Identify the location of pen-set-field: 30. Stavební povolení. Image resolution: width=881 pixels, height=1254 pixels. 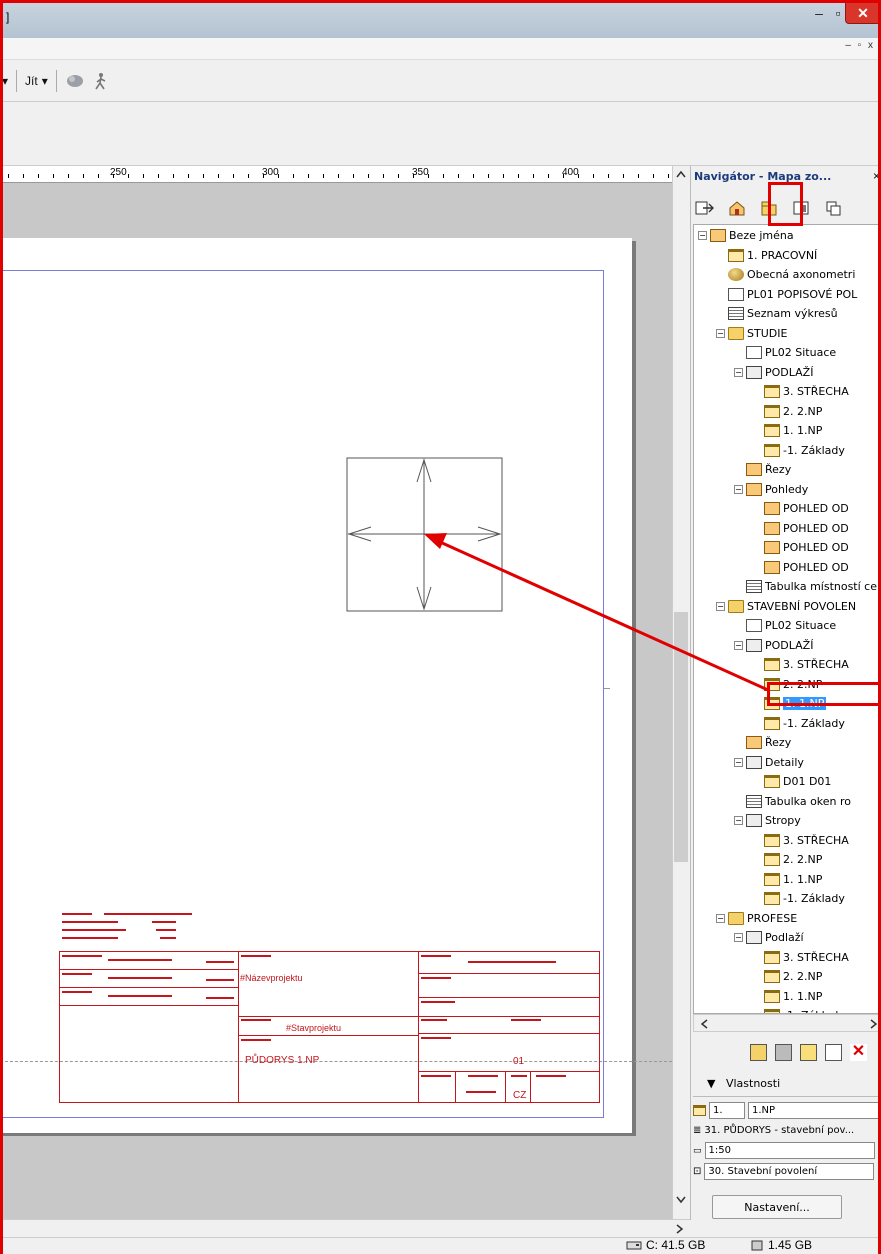
(789, 1171).